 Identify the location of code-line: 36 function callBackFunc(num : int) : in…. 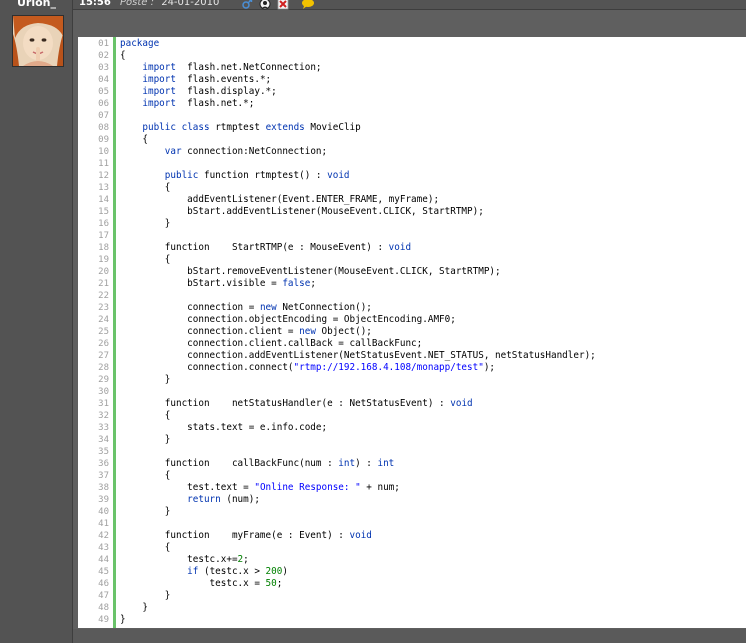
(412, 464).